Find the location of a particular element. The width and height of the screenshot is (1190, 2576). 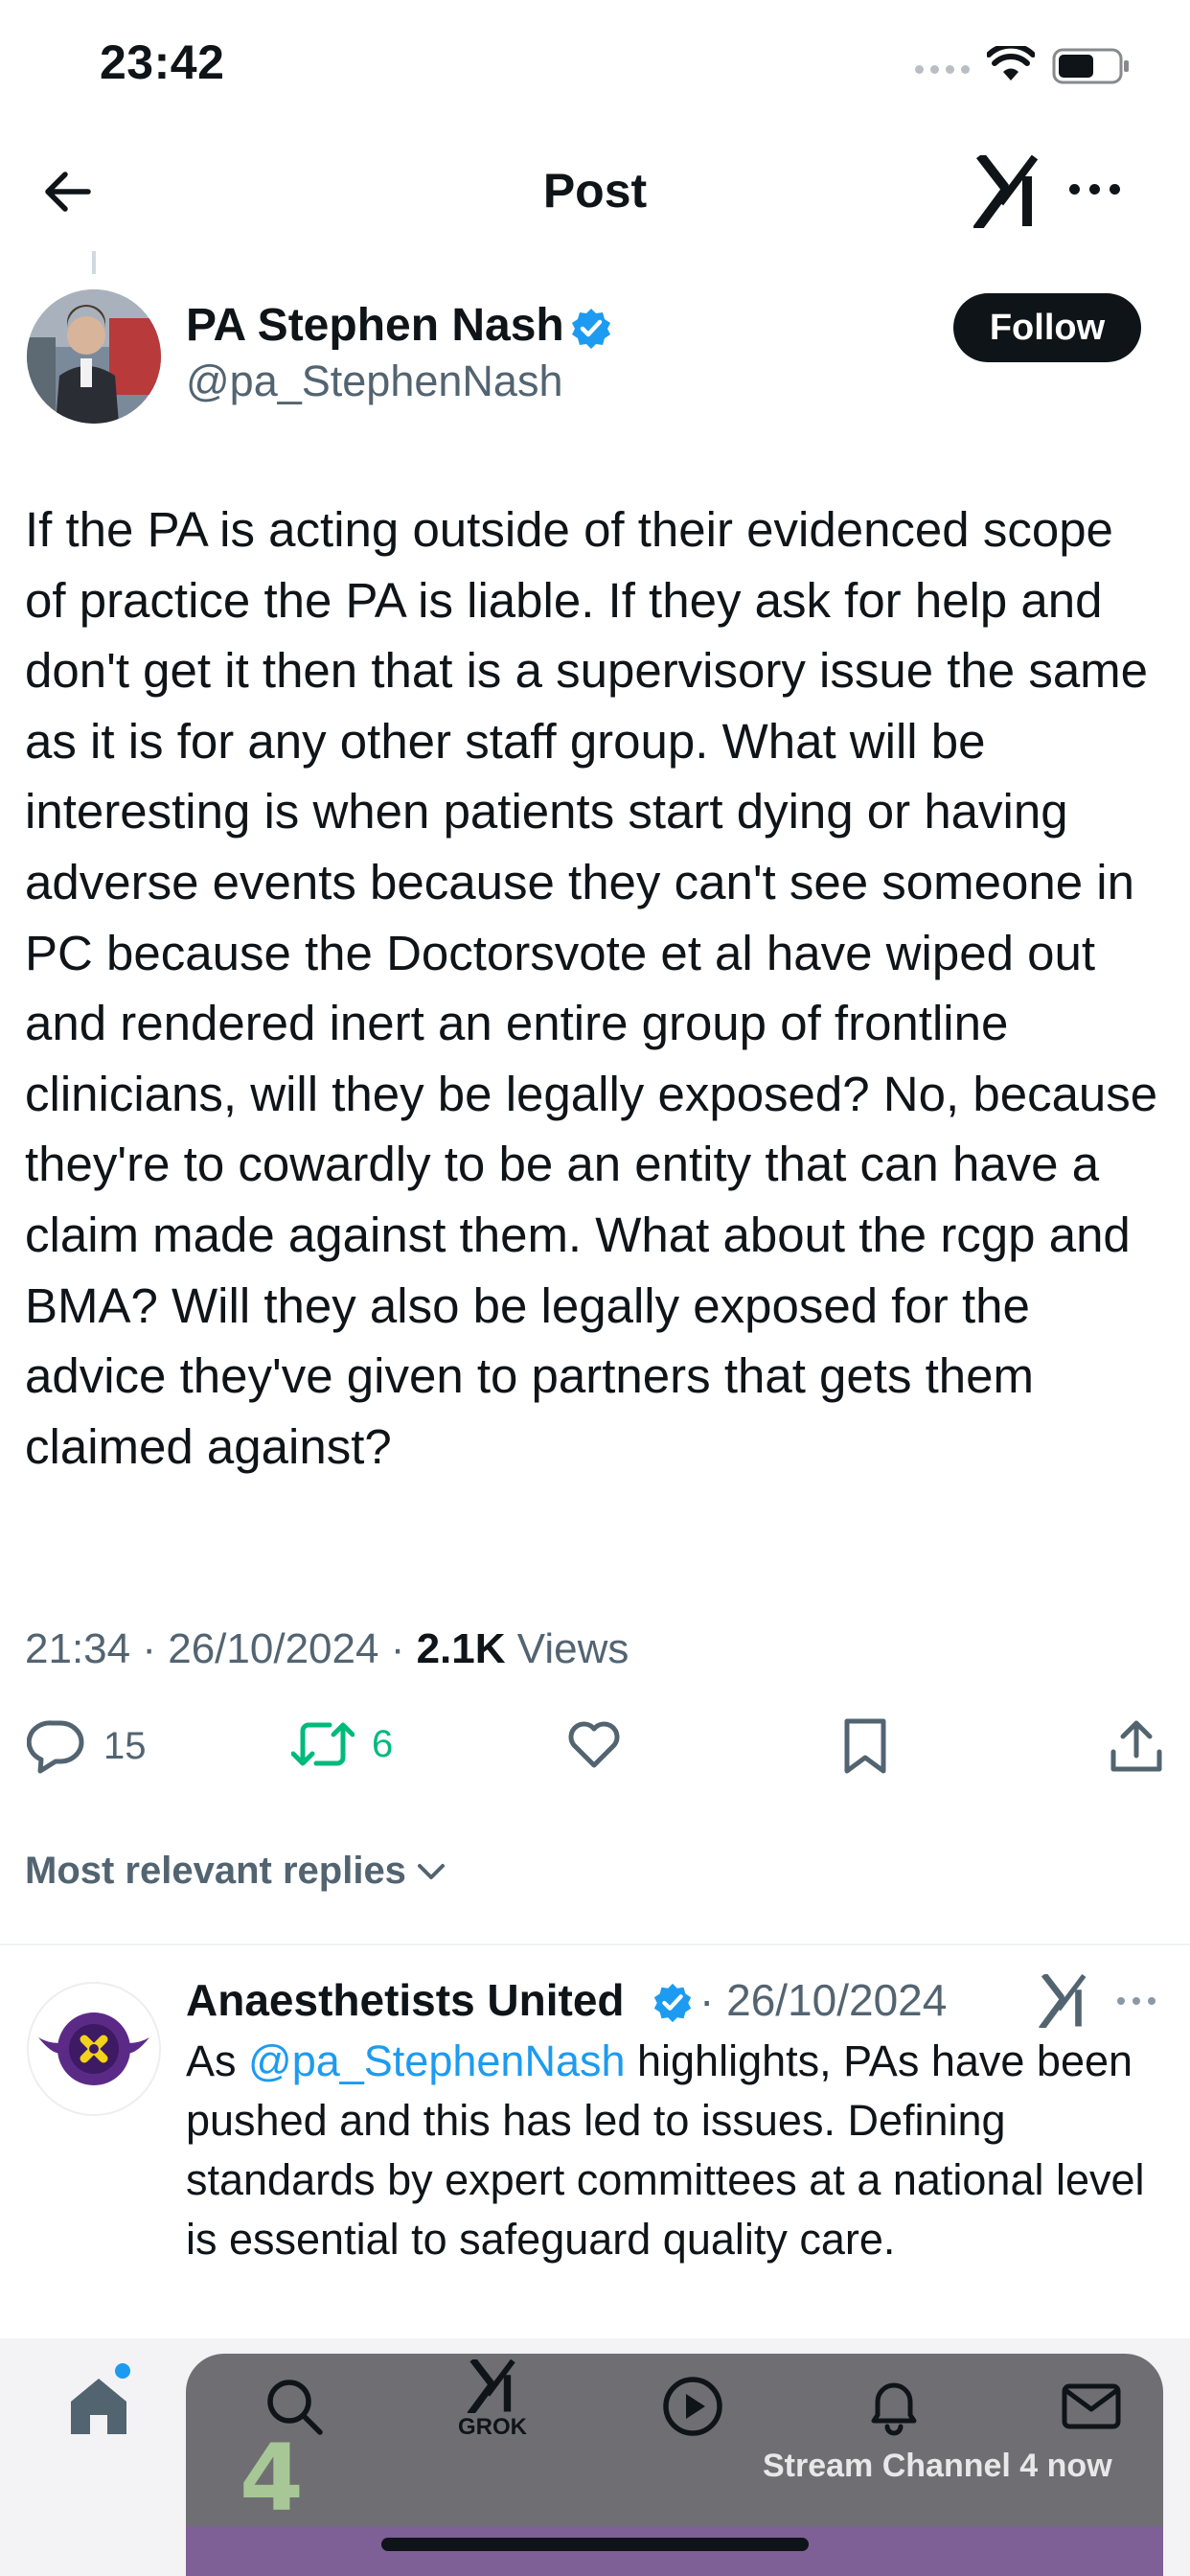

post-header: Post is located at coordinates (595, 191).